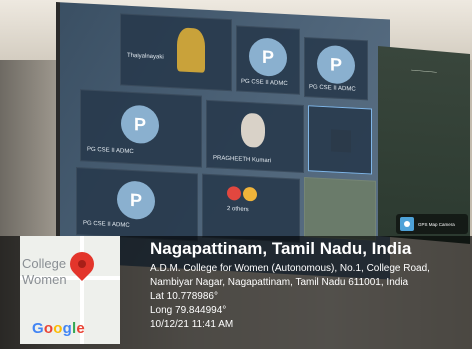 The width and height of the screenshot is (472, 349). I want to click on video-tile: PRAGHEETH Kumari, so click(255, 136).